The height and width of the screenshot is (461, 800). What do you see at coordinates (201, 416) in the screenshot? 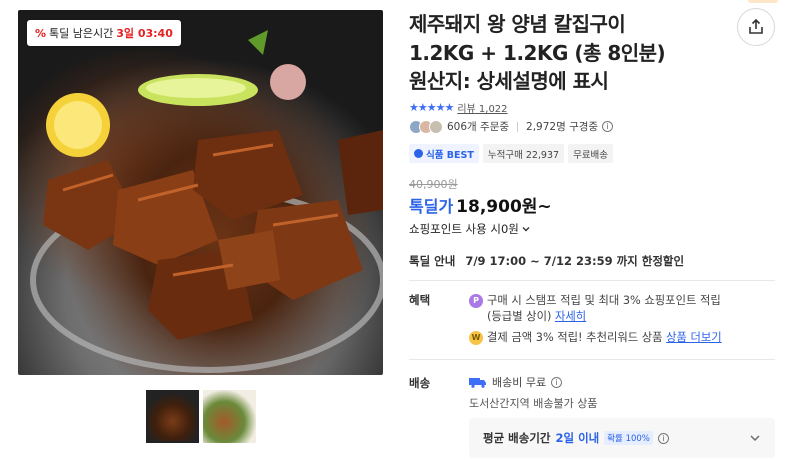
I see `thumbnail-list` at bounding box center [201, 416].